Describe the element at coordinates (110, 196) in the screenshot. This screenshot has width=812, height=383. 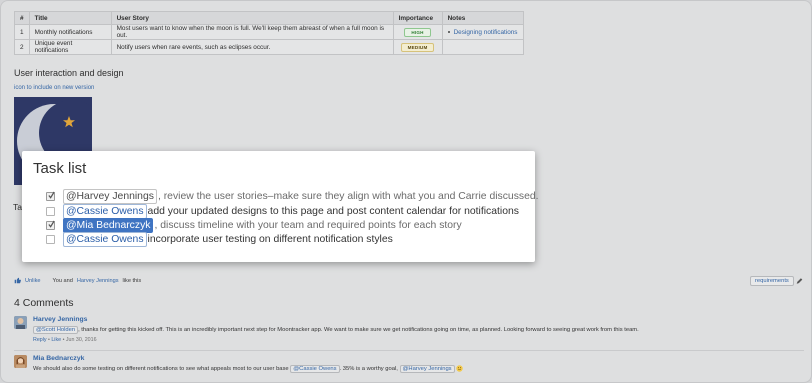
I see `task-mention: @Harvey Jennings` at that location.